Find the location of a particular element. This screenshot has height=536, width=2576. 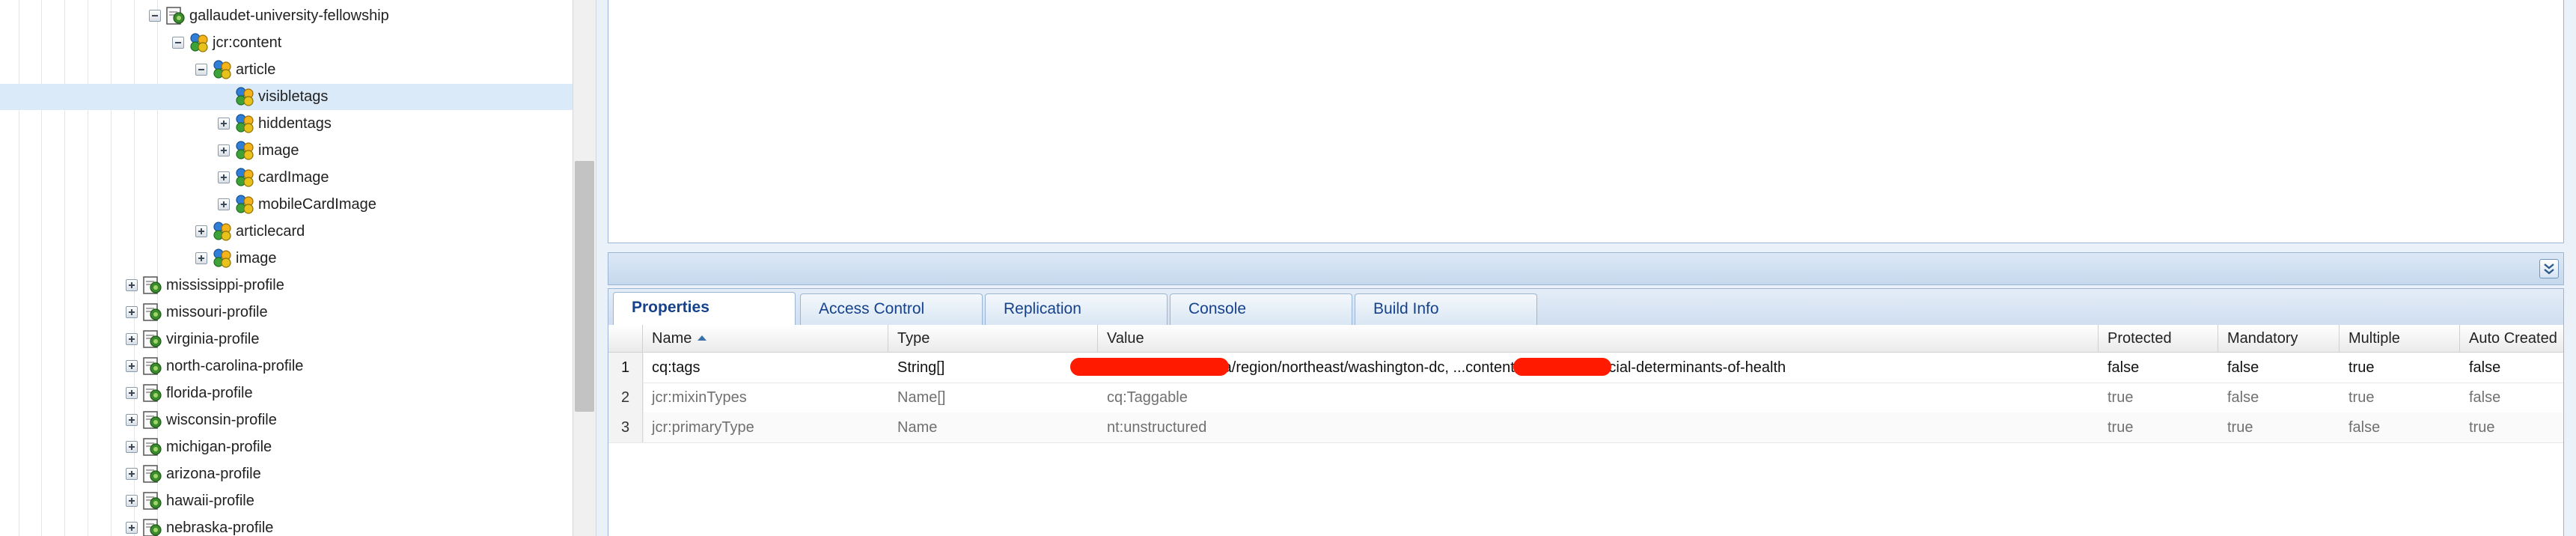

column-header-protected: Protected is located at coordinates (2158, 338).